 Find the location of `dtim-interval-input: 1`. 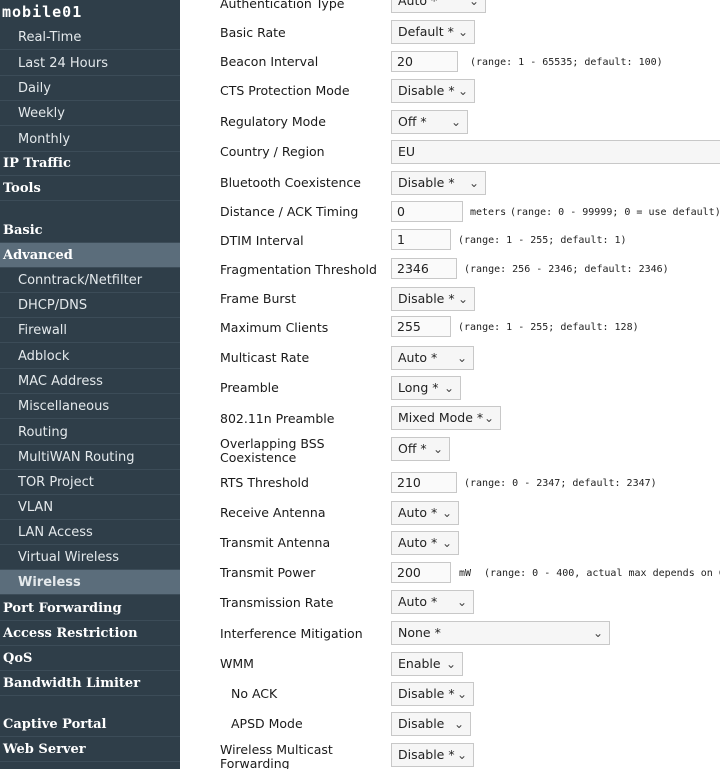

dtim-interval-input: 1 is located at coordinates (421, 239).